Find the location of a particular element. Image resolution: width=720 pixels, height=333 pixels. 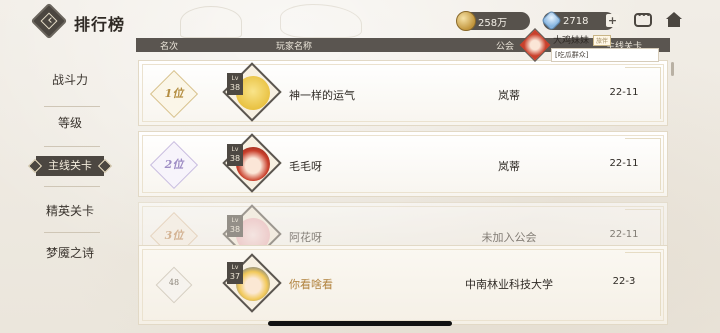

table-row: 2位 Lv 38 毛毛呀 岚蒂 22-11 is located at coordinates (403, 164).